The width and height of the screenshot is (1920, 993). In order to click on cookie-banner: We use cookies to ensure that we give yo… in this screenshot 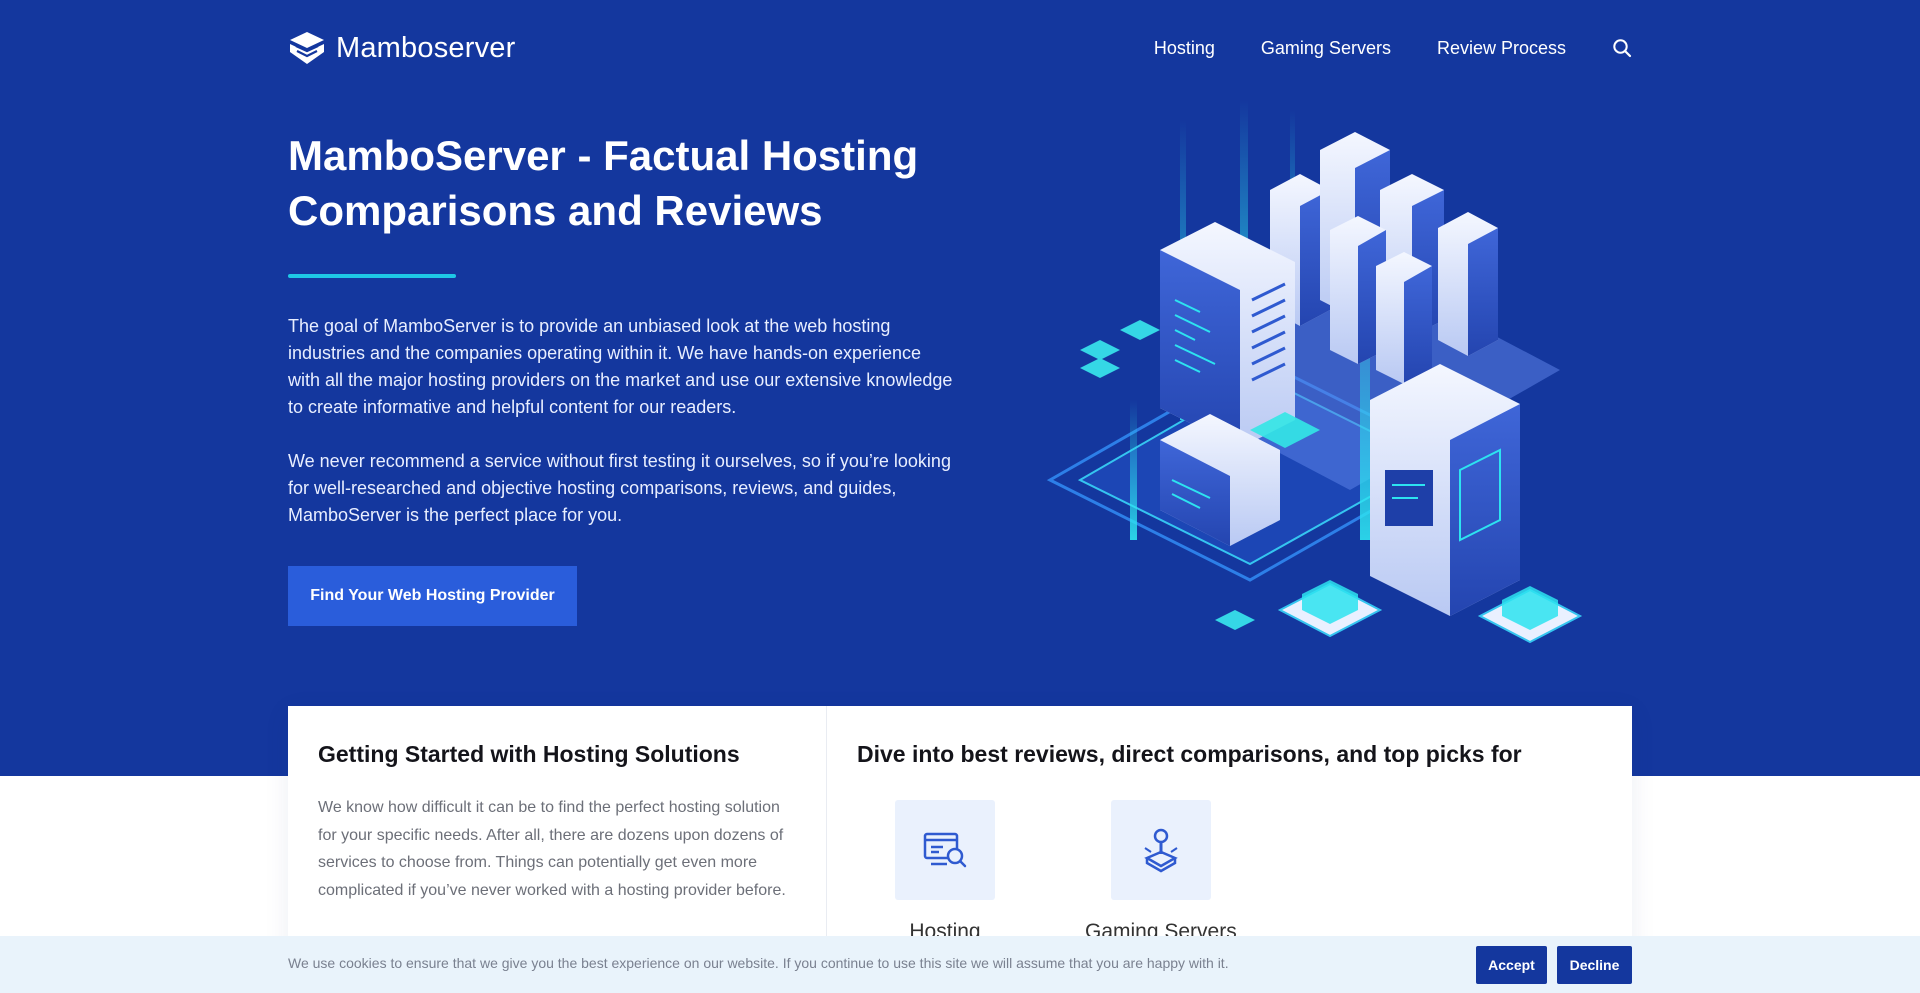, I will do `click(960, 964)`.